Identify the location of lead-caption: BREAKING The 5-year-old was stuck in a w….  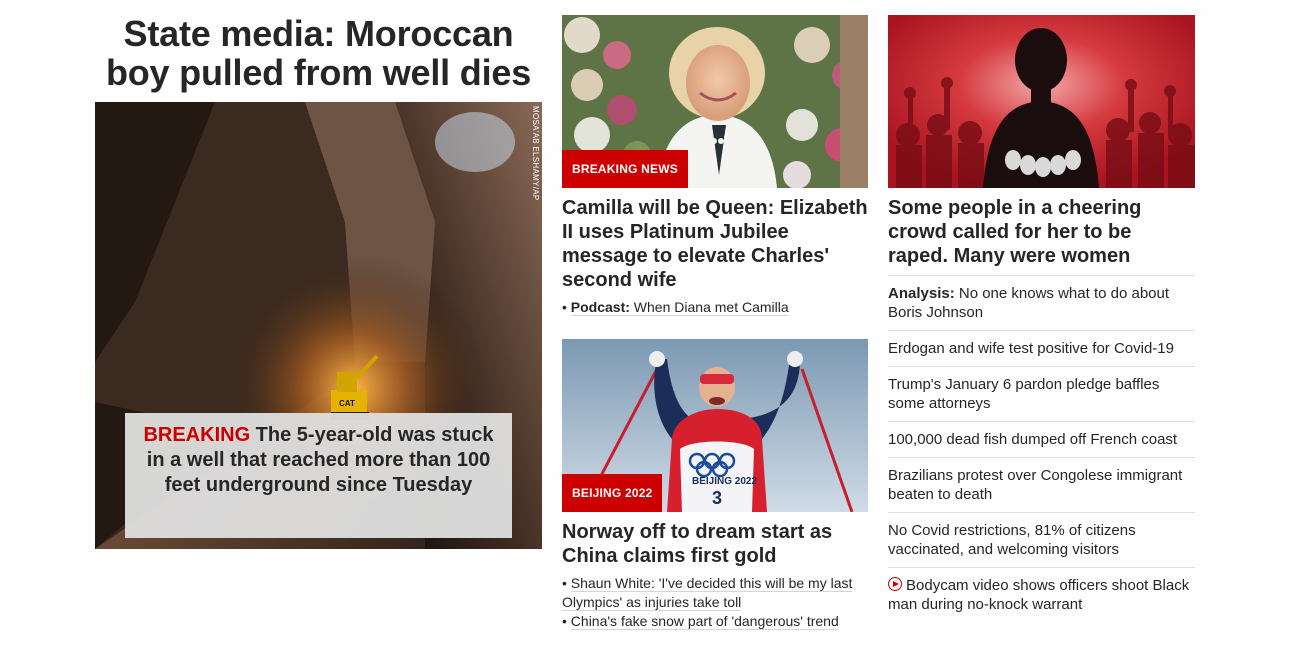
(318, 475).